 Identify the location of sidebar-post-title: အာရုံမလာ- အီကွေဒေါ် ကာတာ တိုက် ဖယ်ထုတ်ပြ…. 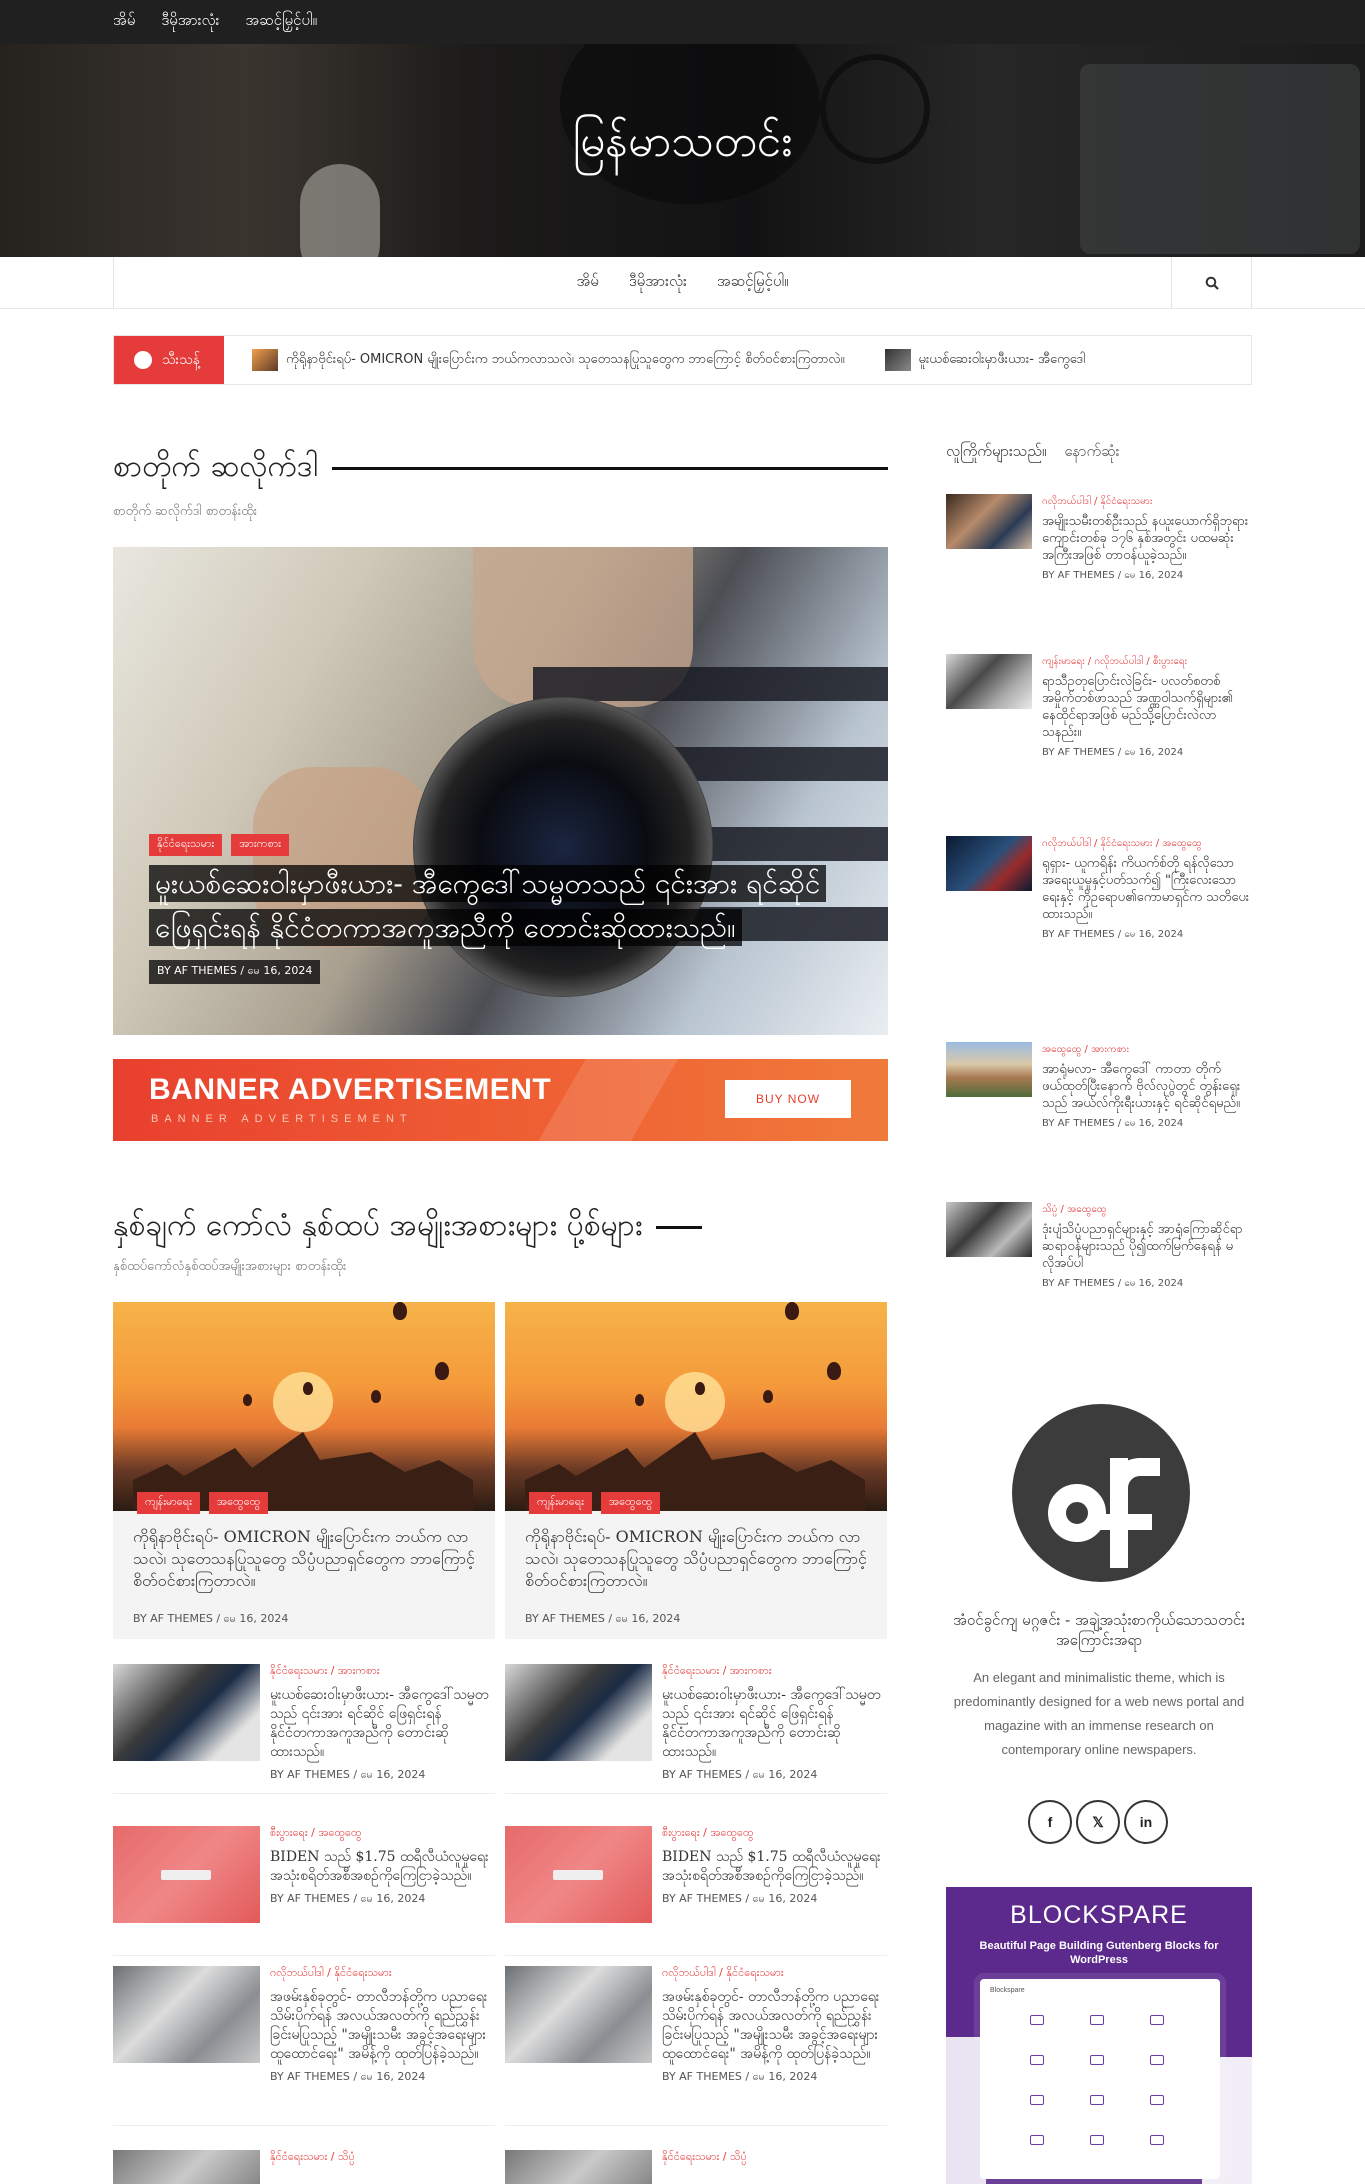
(1147, 1086).